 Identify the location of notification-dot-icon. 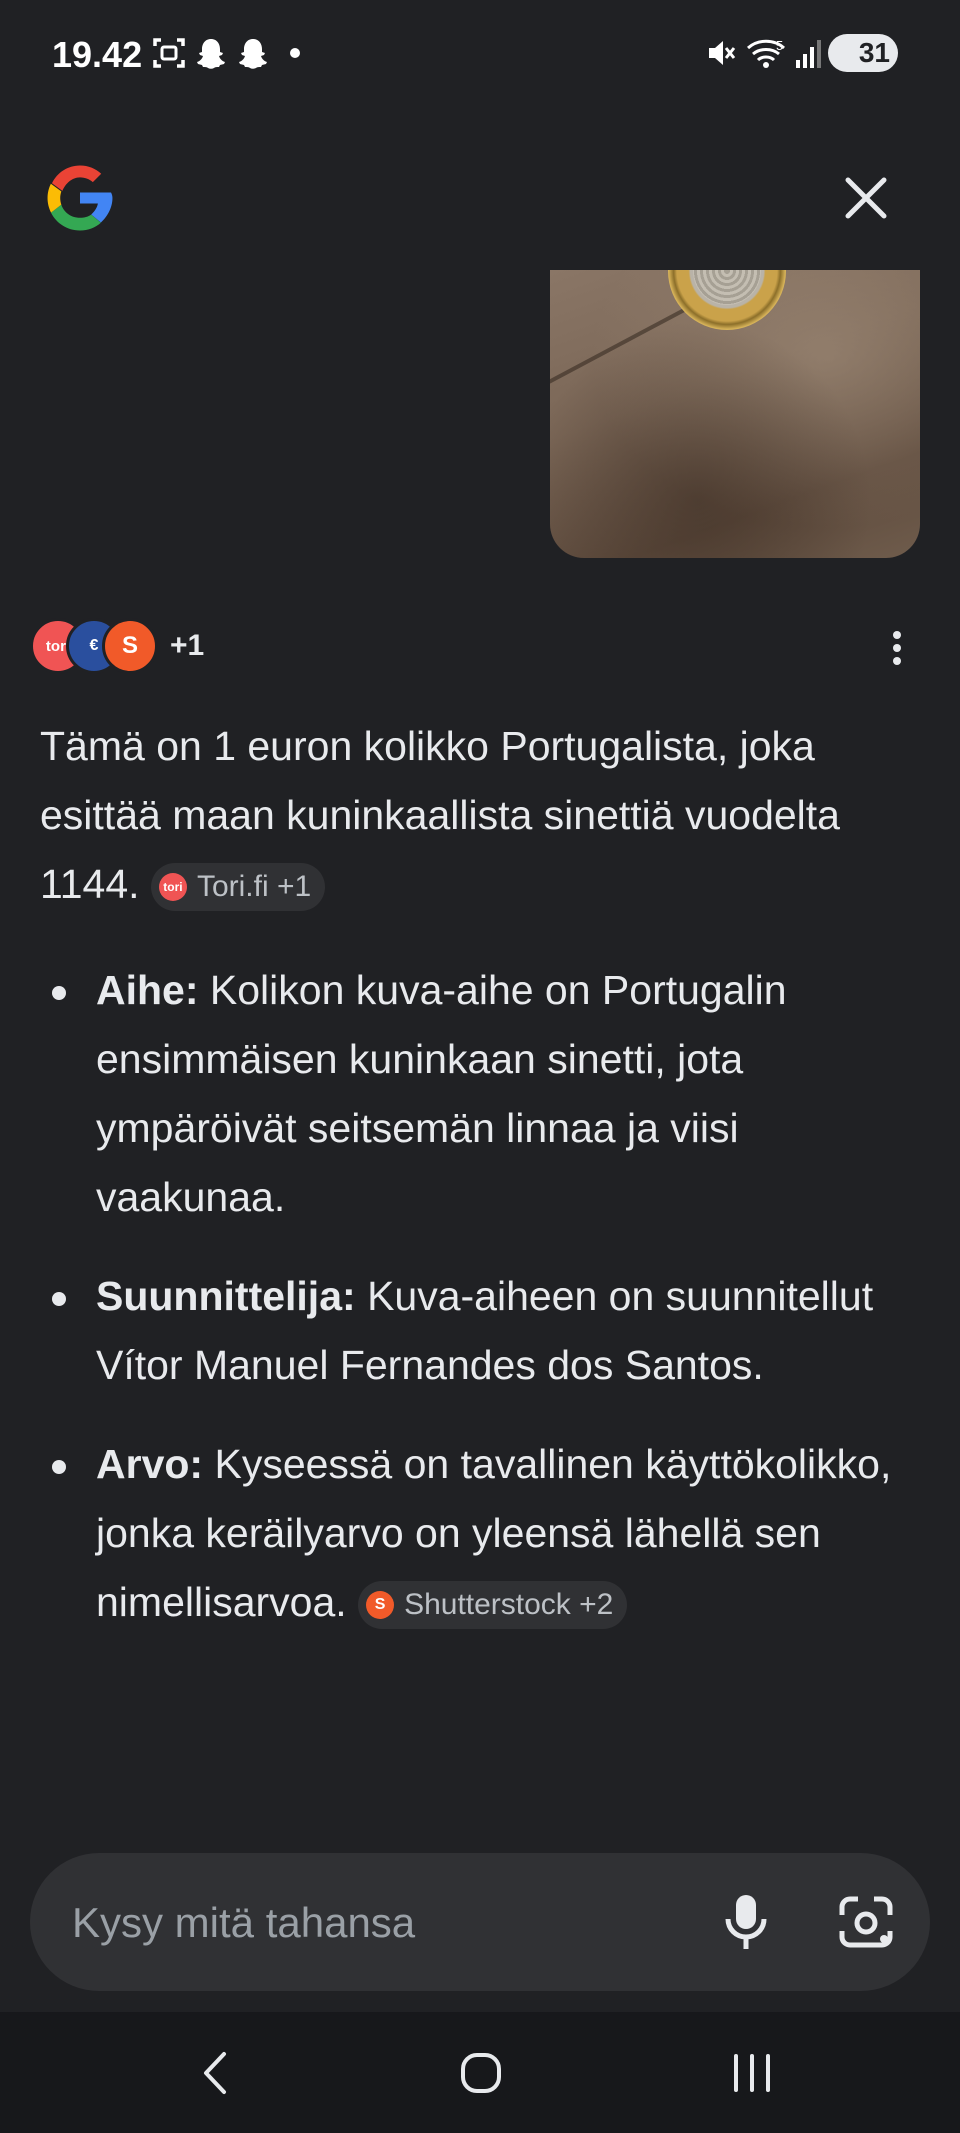
(295, 53).